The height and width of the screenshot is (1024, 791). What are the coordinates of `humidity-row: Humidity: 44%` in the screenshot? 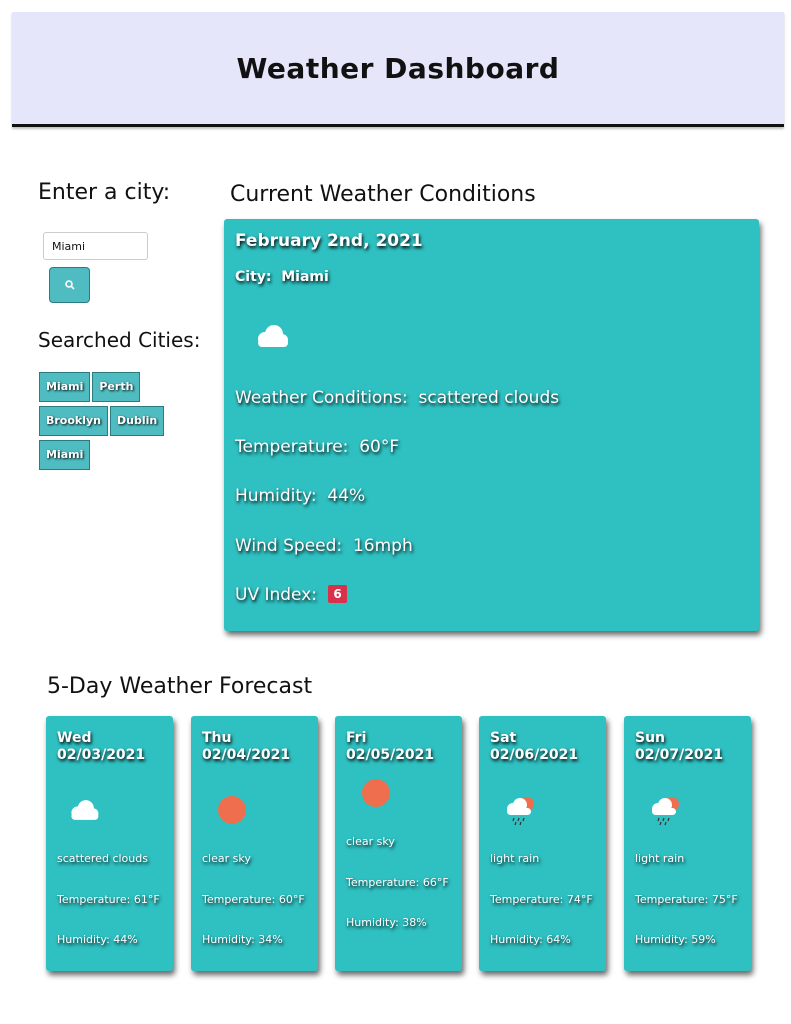 It's located at (300, 496).